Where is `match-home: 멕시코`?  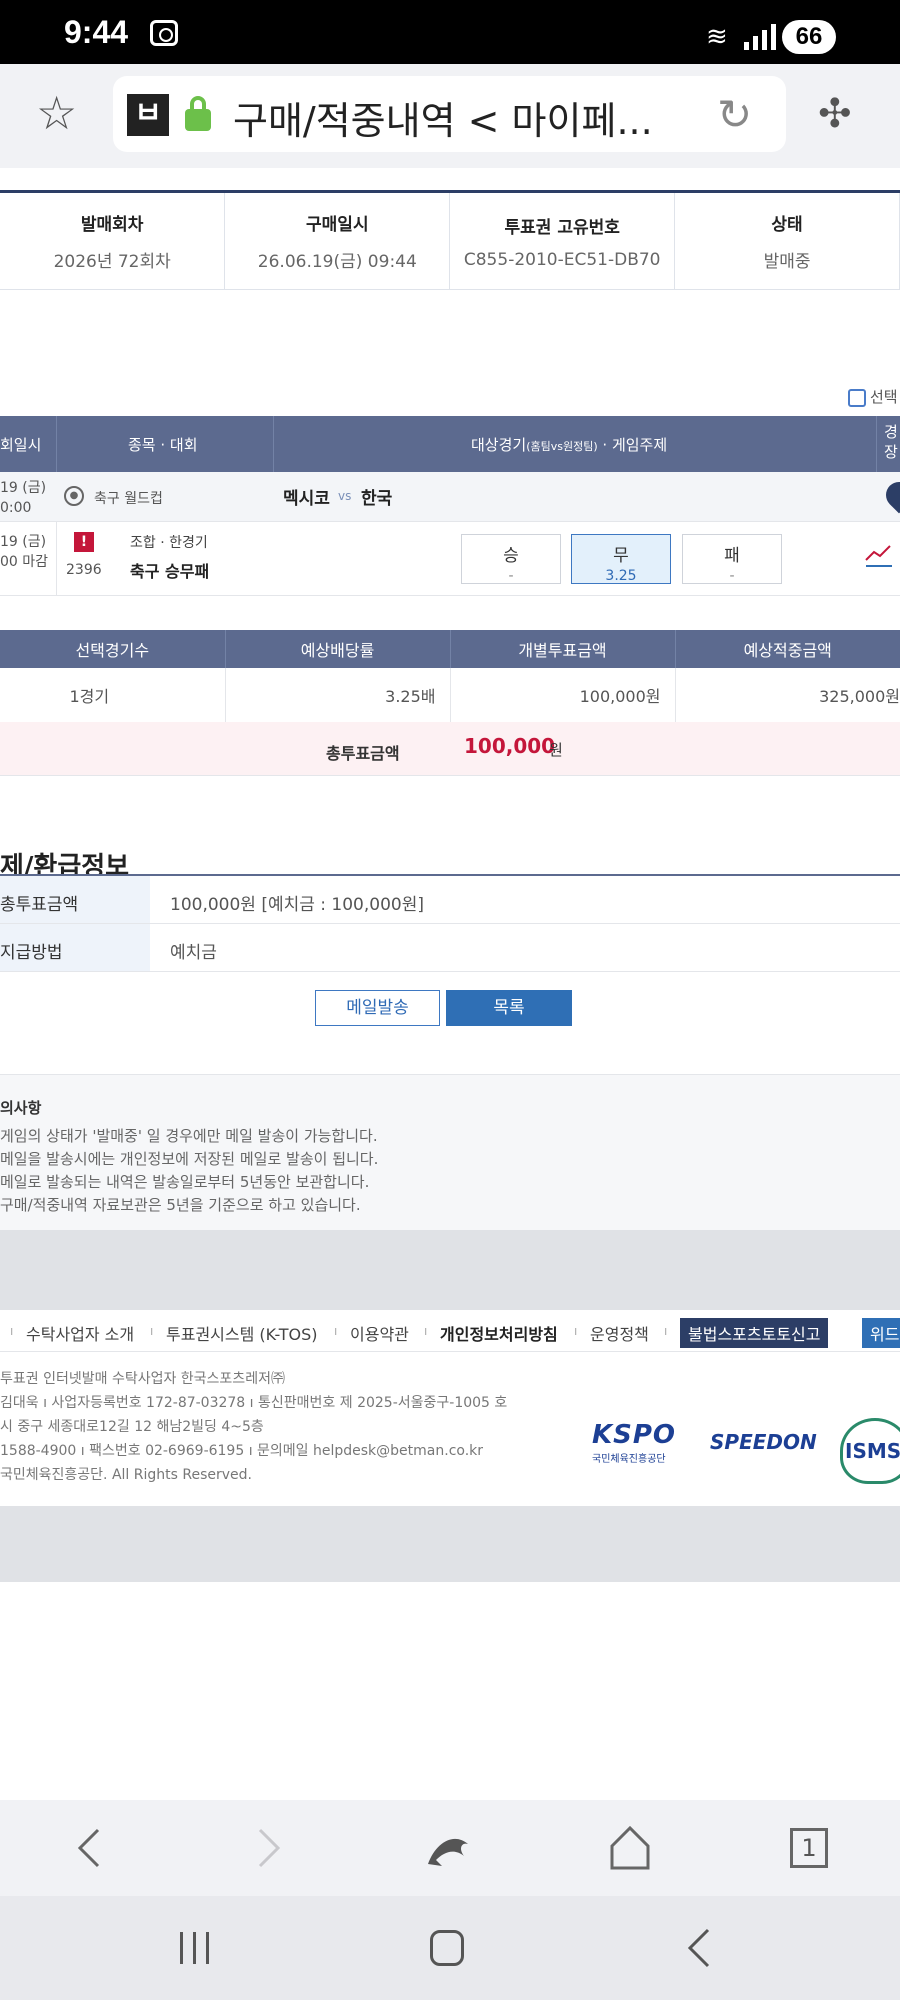
match-home: 멕시코 is located at coordinates (306, 499).